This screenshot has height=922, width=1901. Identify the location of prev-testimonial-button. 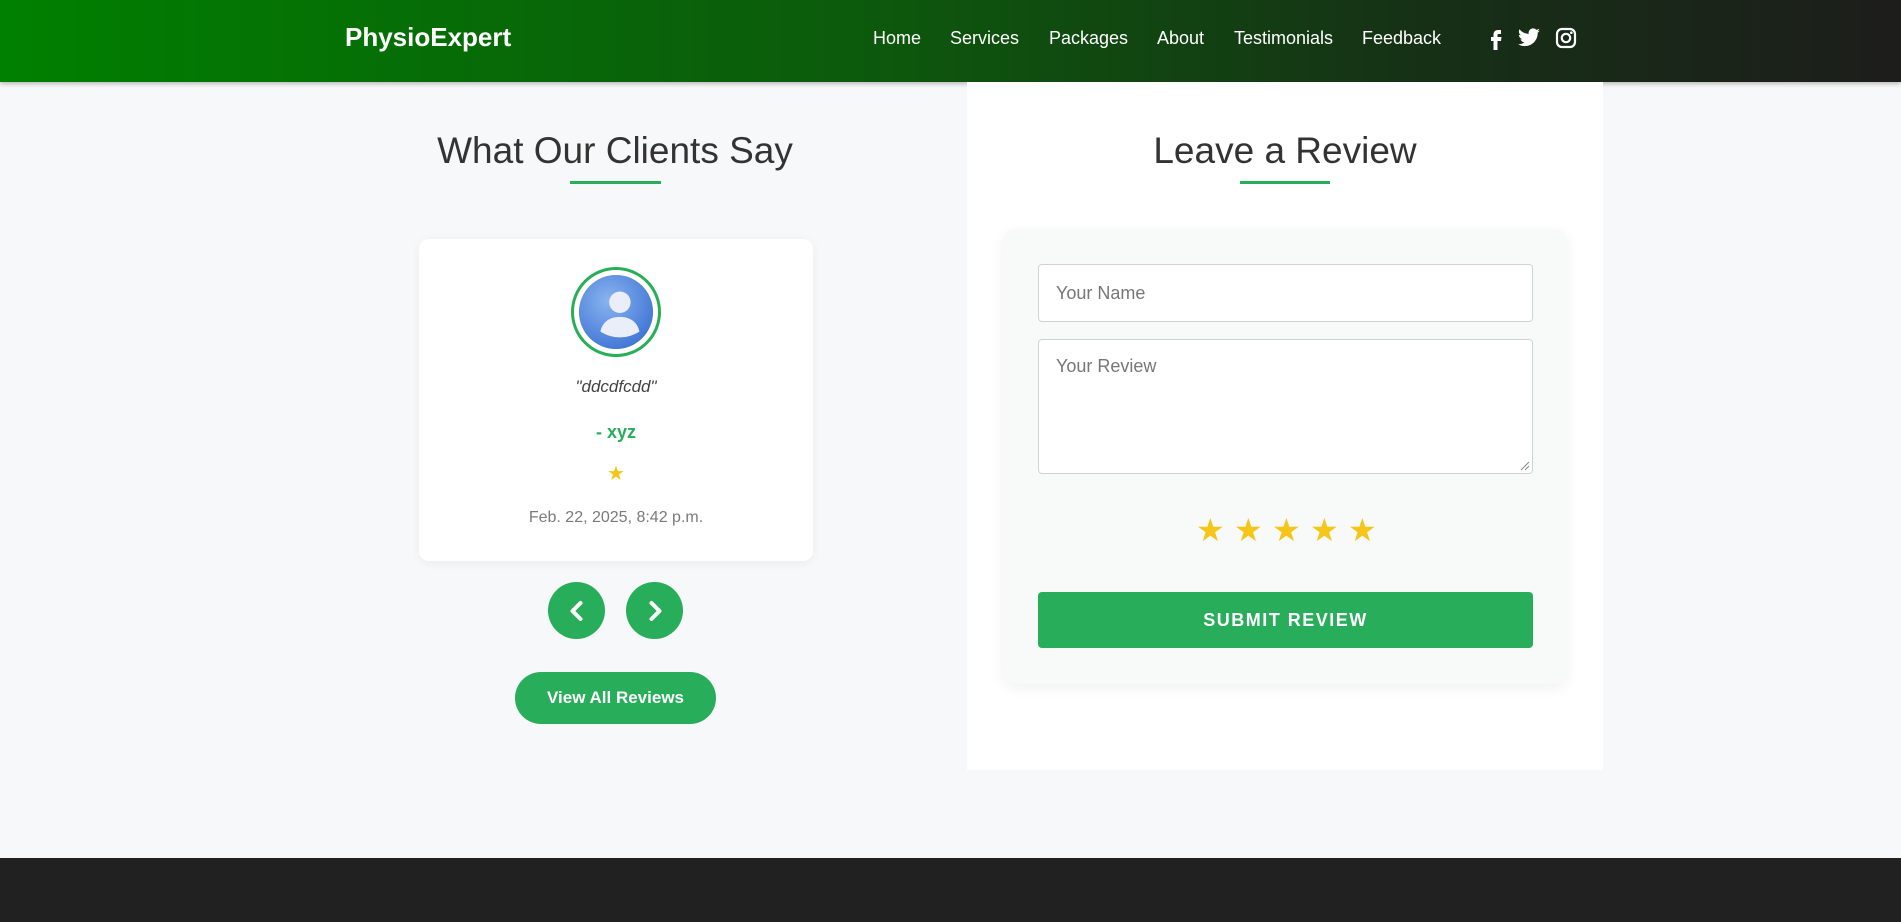
(576, 610).